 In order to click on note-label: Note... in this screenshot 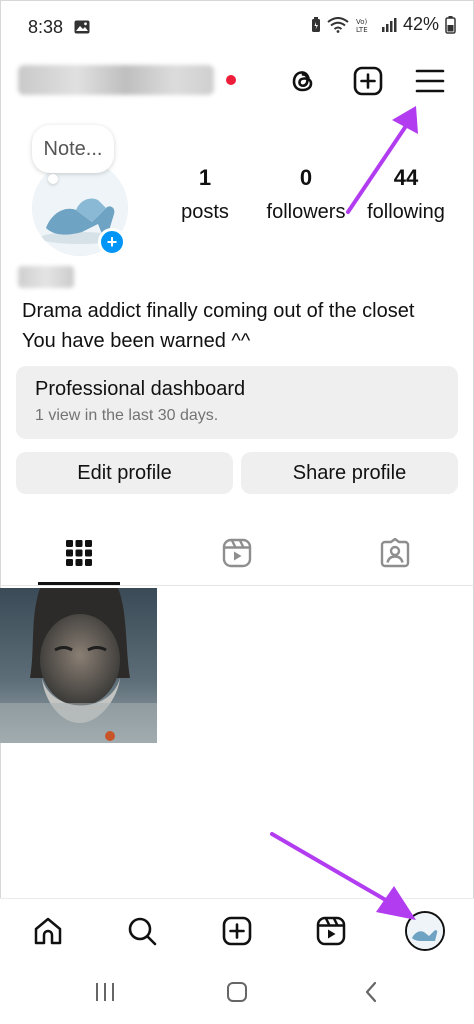, I will do `click(73, 148)`.